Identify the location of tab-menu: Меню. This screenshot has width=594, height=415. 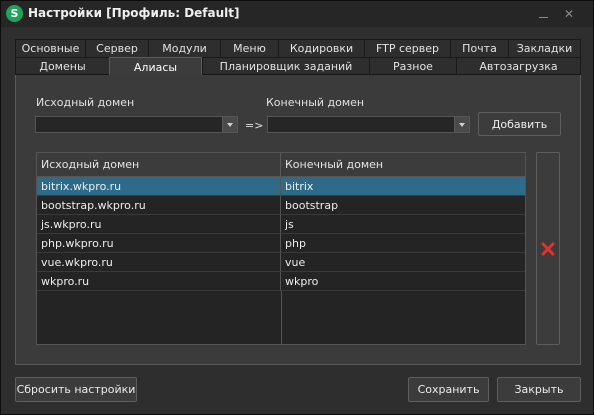
(249, 48).